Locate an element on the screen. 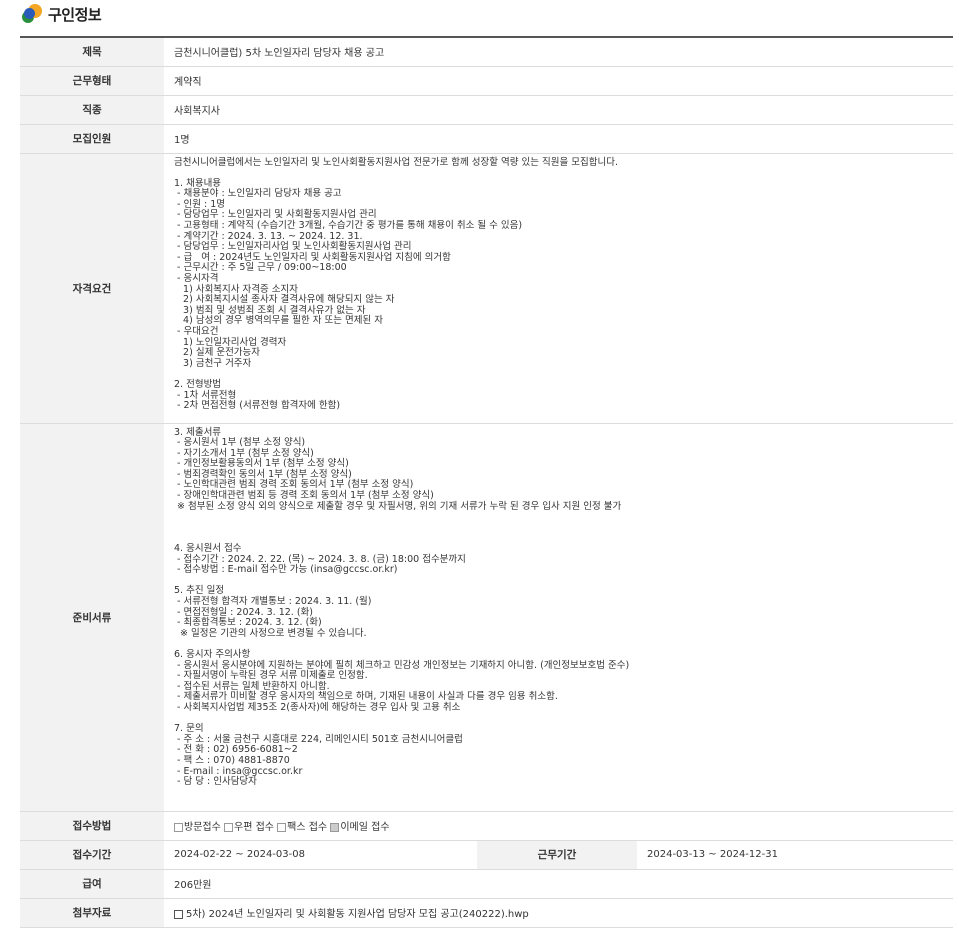  label-work-type: 근무형태 is located at coordinates (92, 81).